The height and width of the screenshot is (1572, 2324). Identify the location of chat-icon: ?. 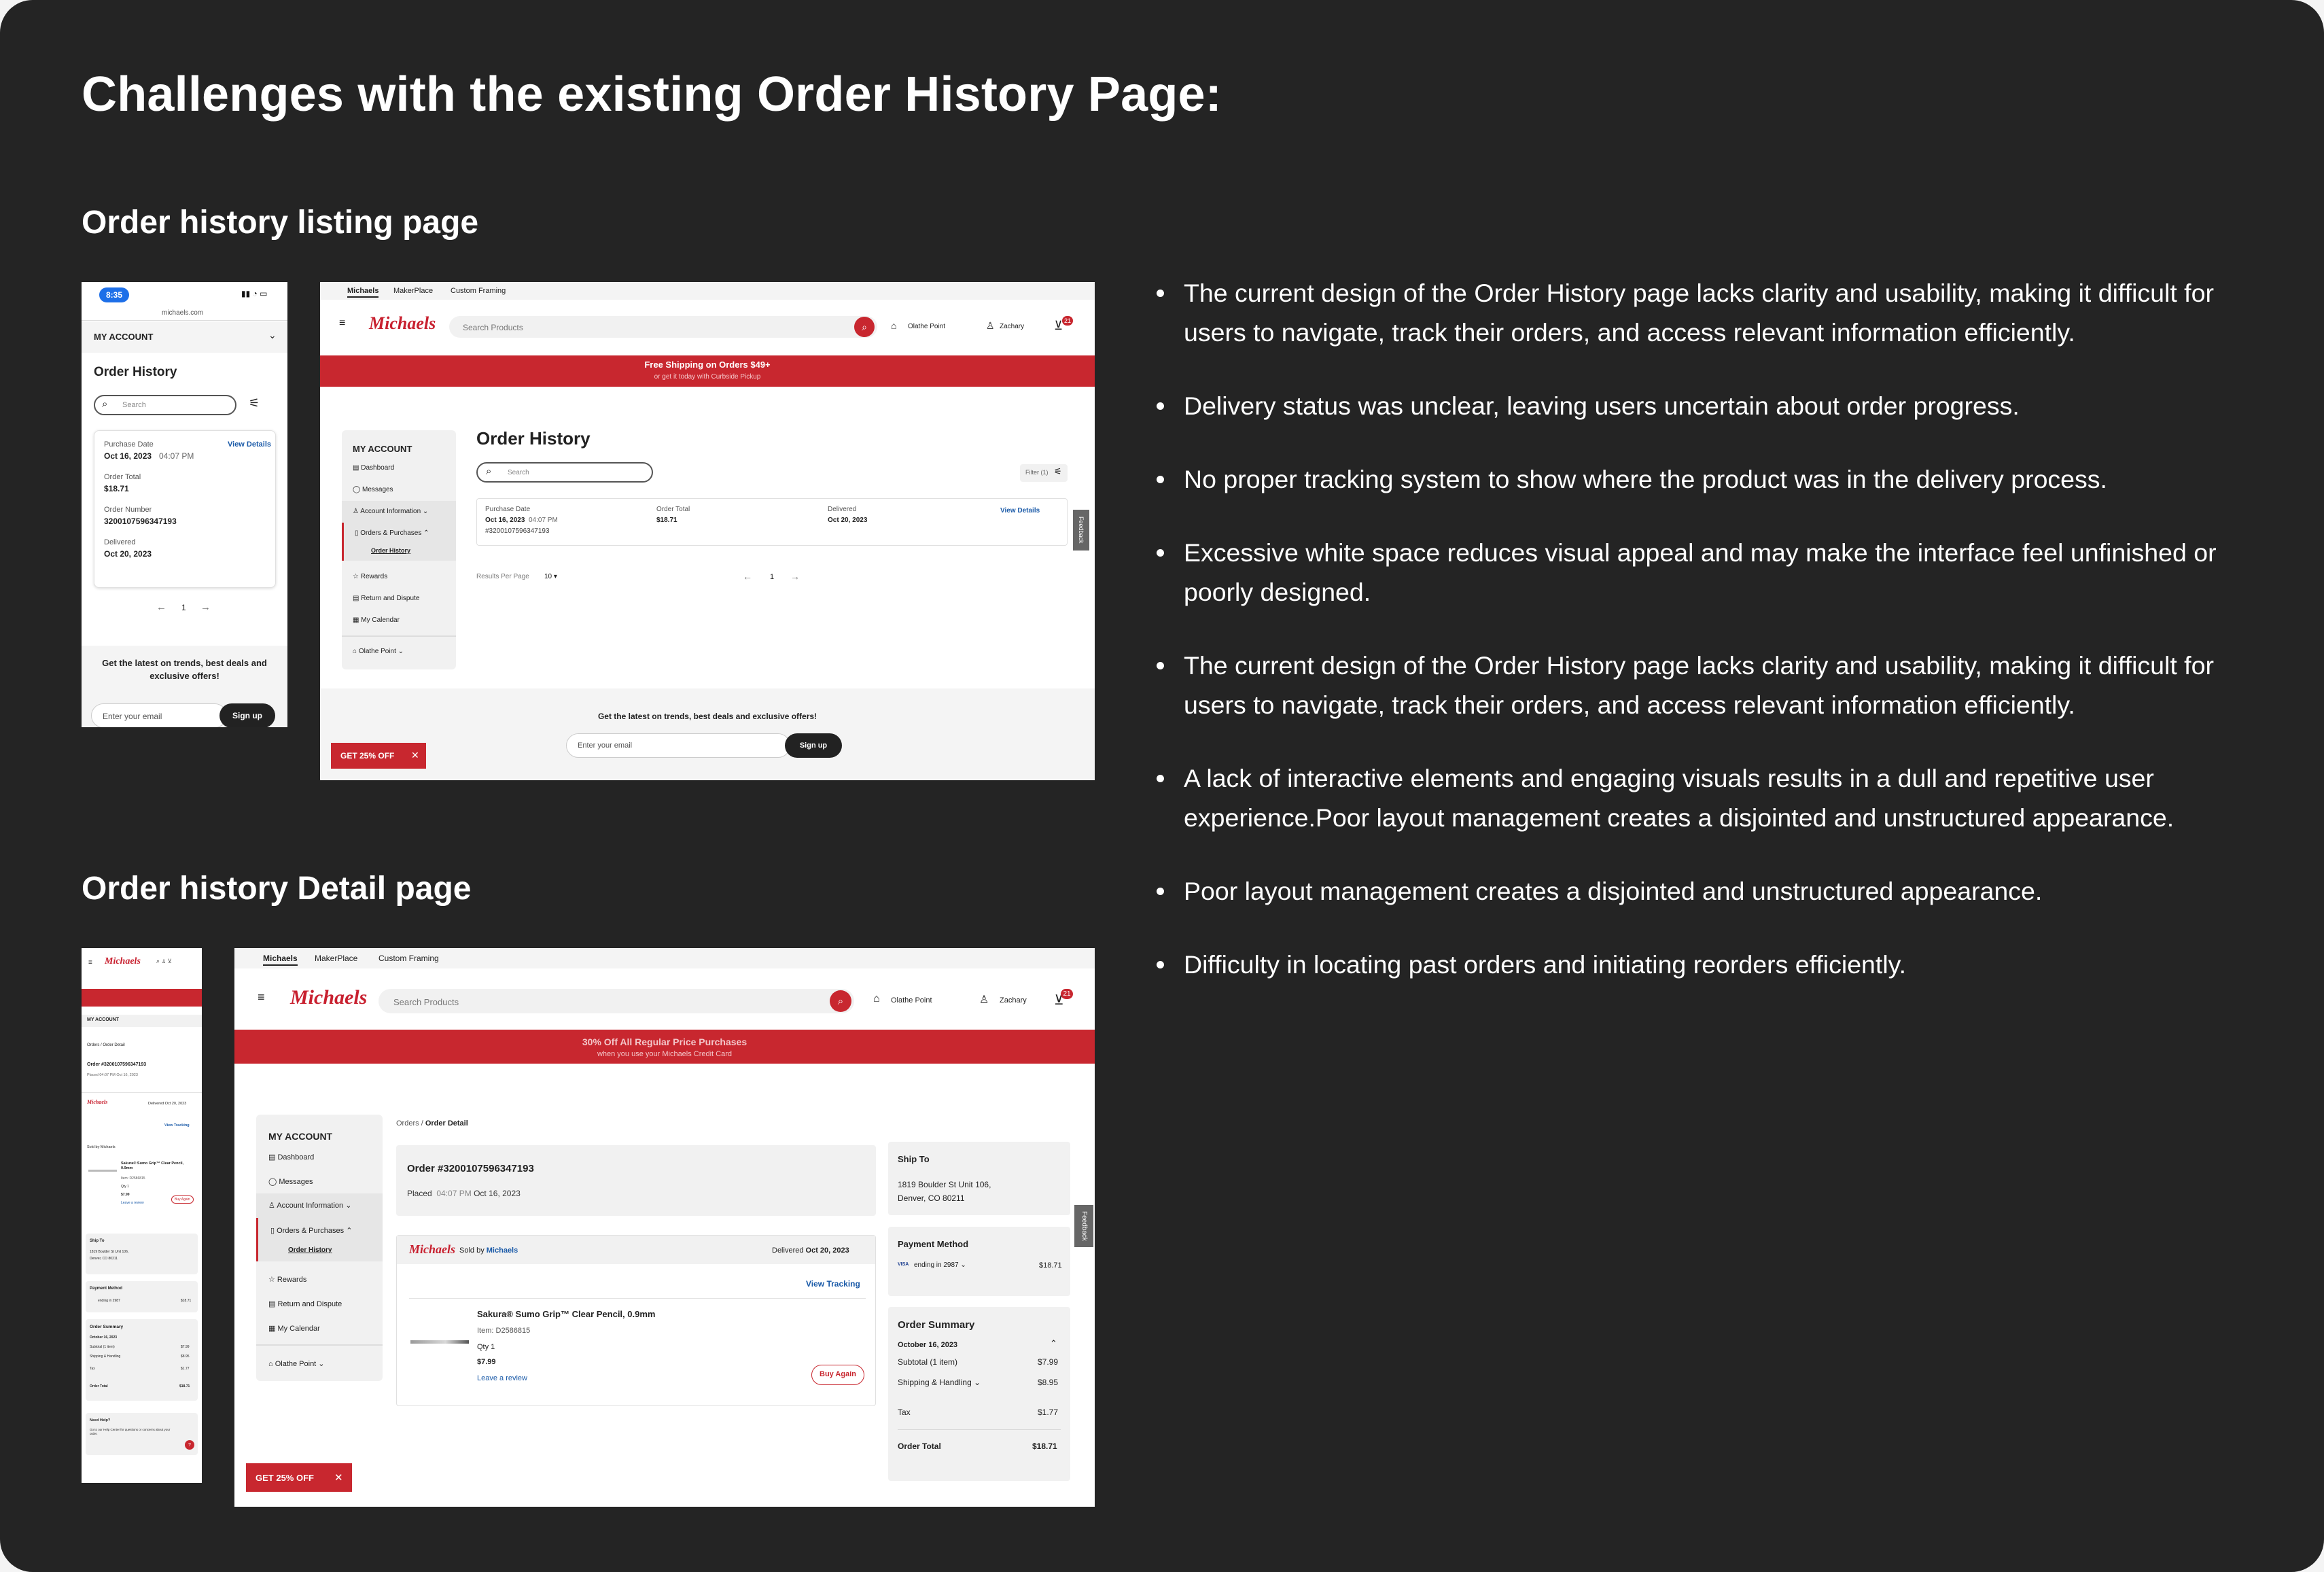
(189, 1445).